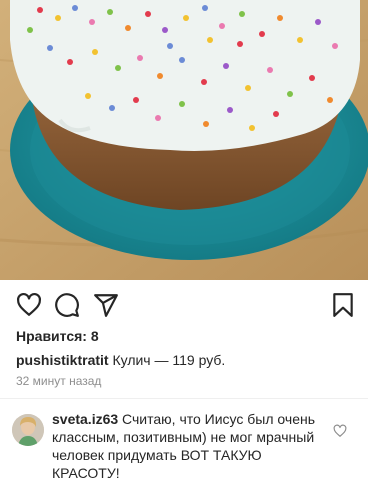  I want to click on comment-heart-icon, so click(340, 431).